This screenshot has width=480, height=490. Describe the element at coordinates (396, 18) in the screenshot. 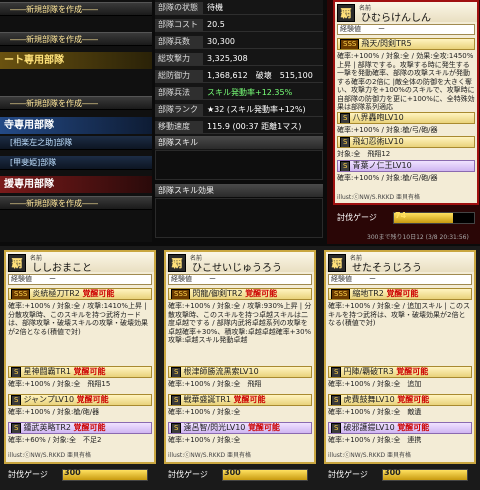

I see `general-name: ひむらけんしん` at that location.